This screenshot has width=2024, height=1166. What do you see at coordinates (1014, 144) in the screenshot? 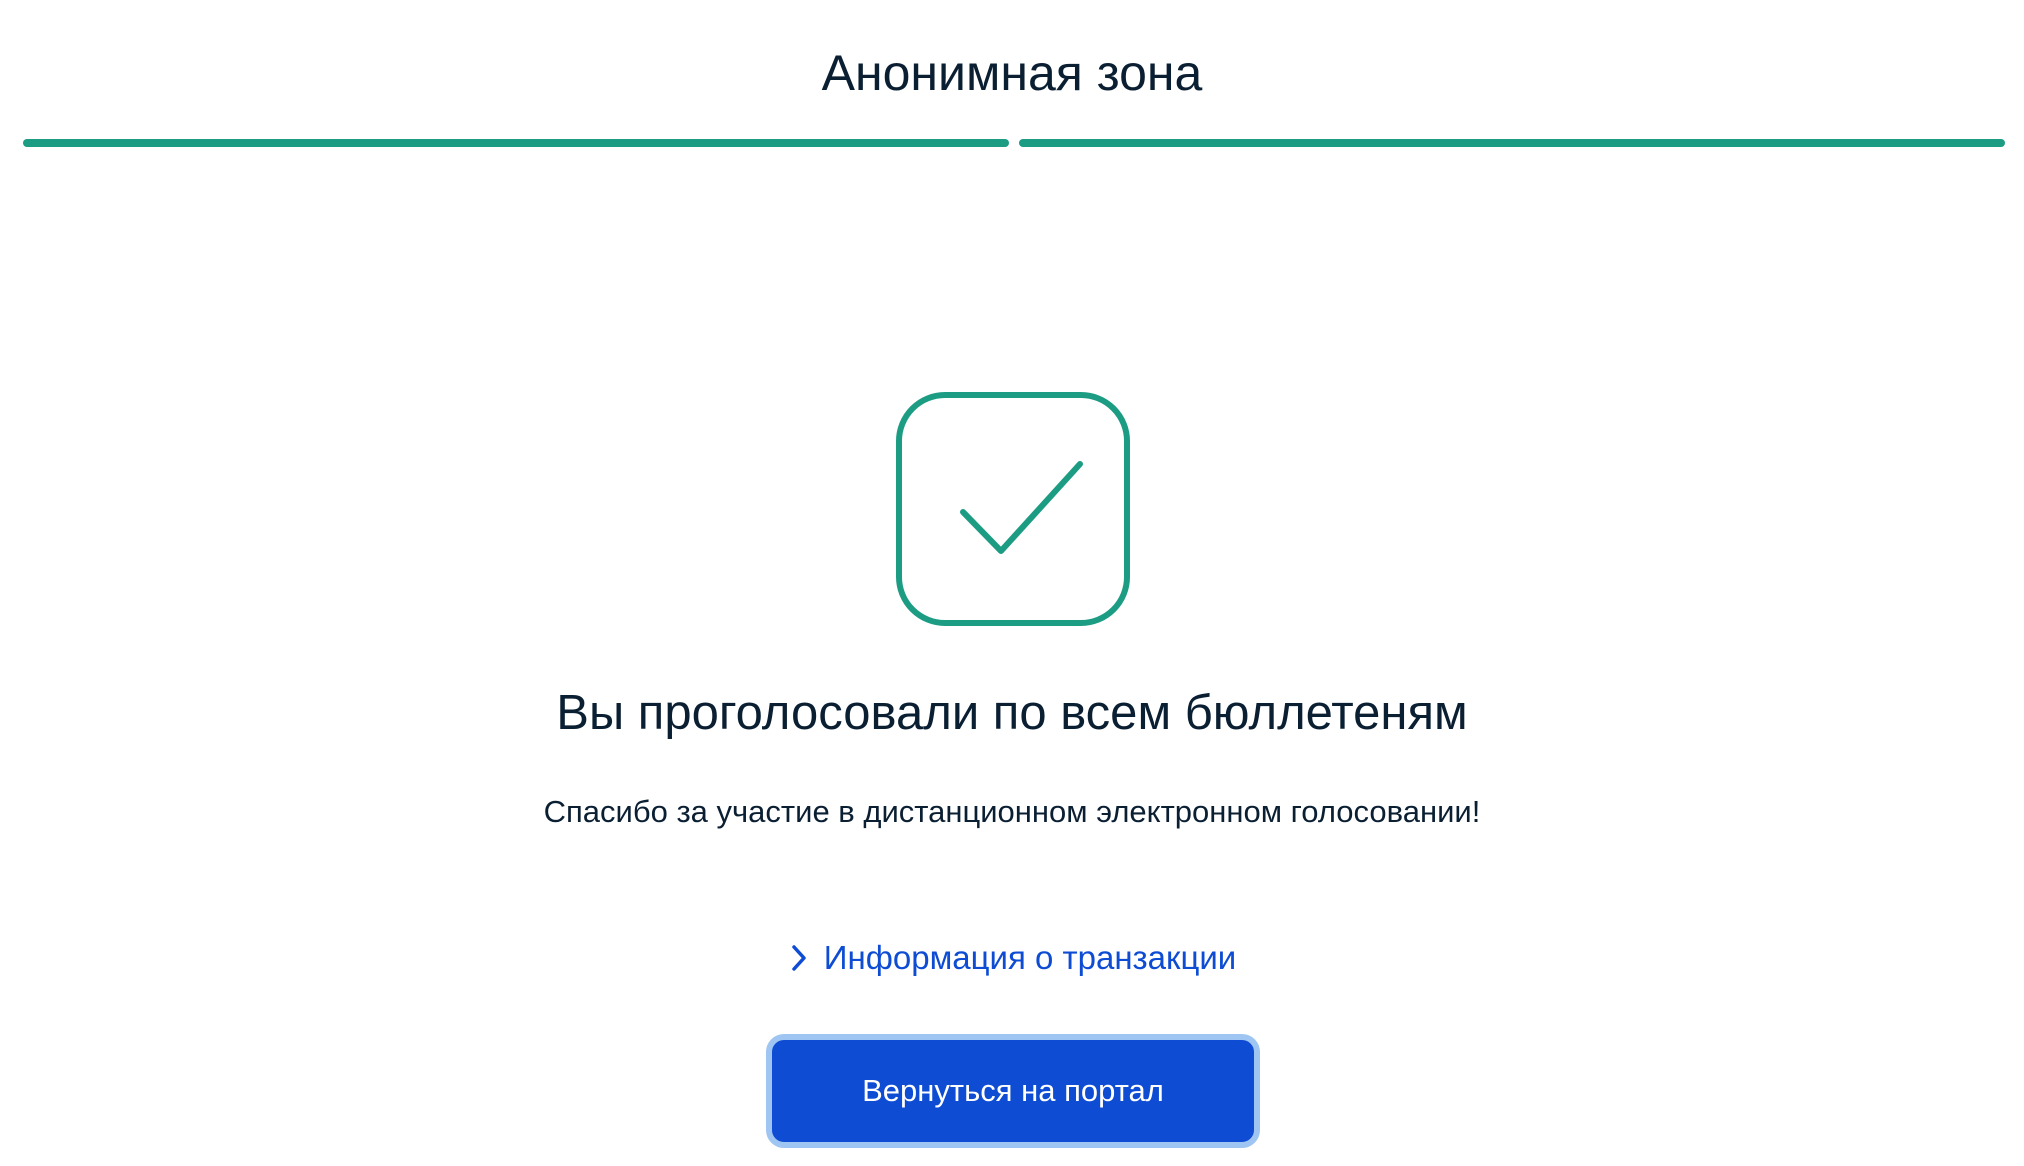
I see `progress-bar` at bounding box center [1014, 144].